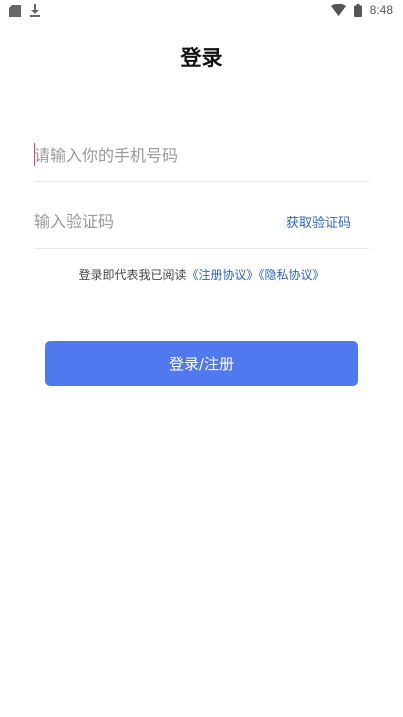  What do you see at coordinates (35, 10) in the screenshot?
I see `download-icon` at bounding box center [35, 10].